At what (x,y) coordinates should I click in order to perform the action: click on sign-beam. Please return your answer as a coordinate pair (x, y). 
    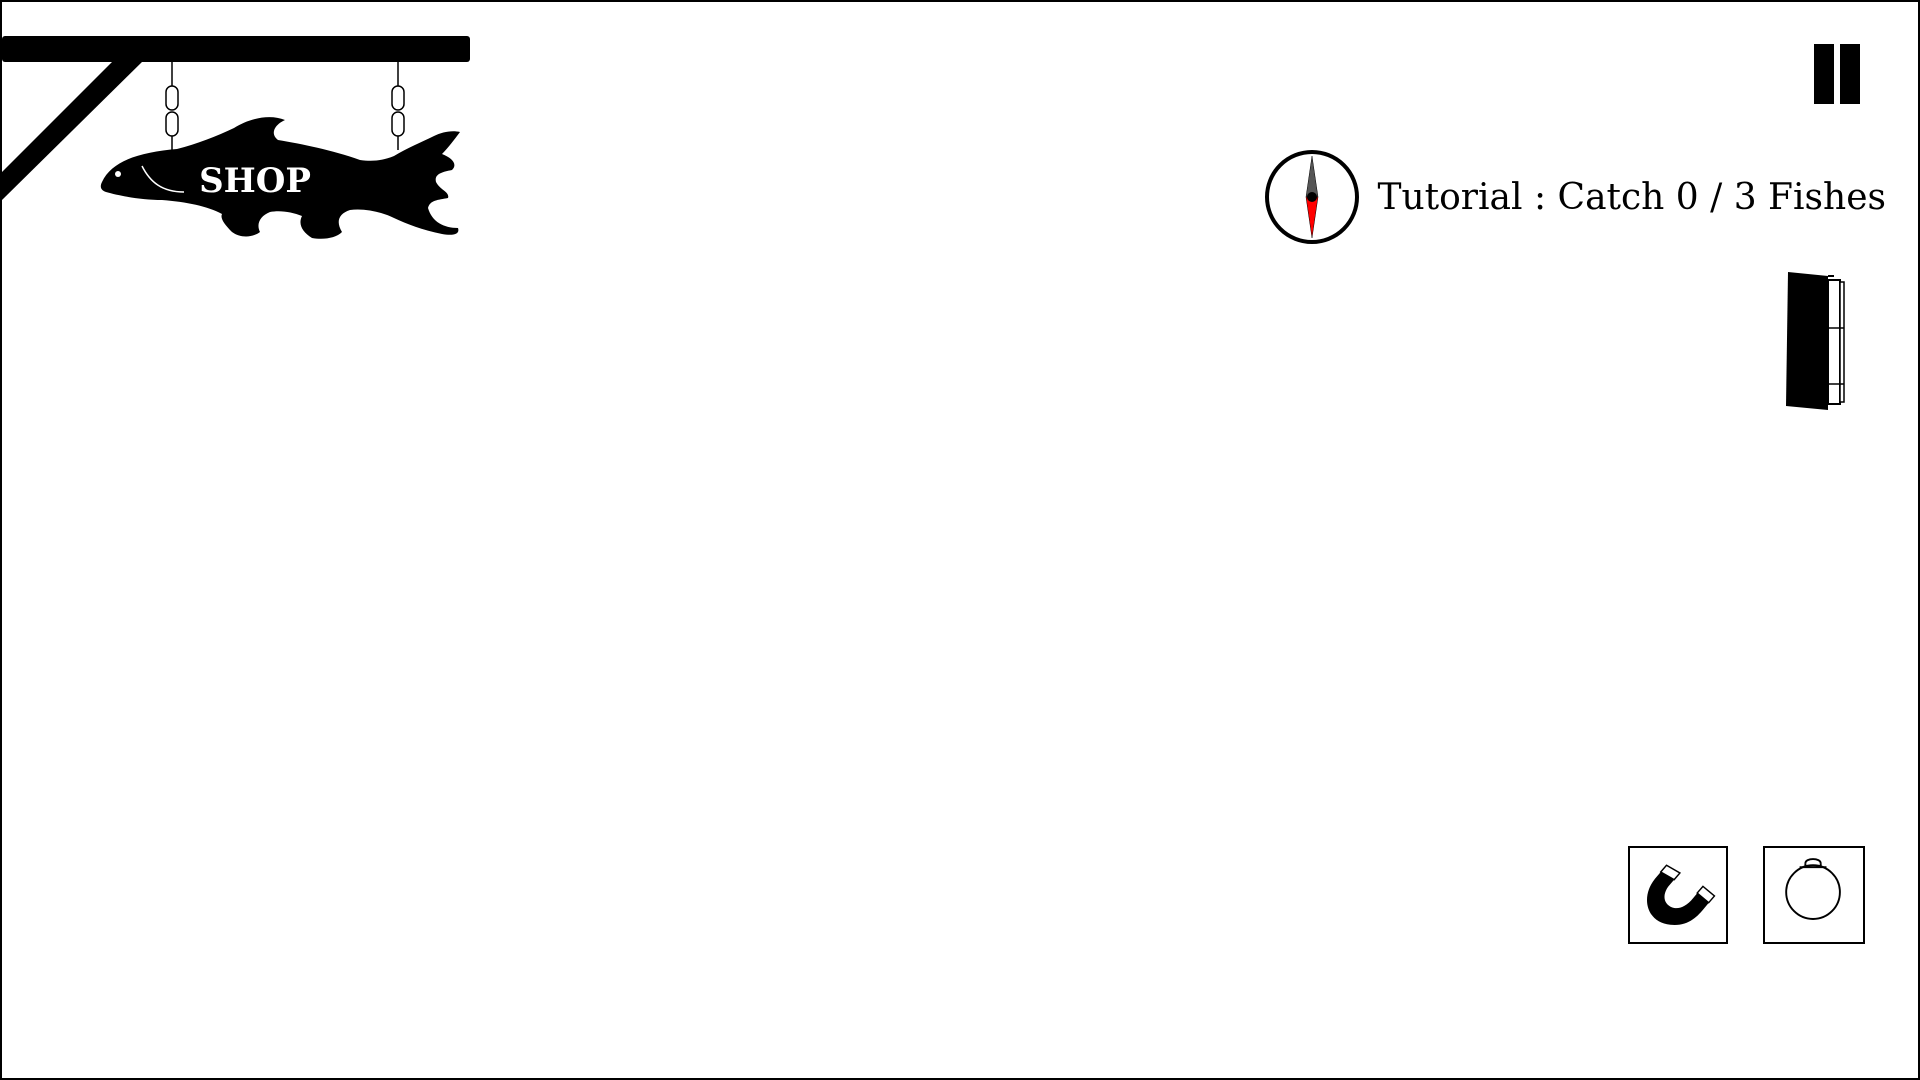
    Looking at the image, I should click on (236, 49).